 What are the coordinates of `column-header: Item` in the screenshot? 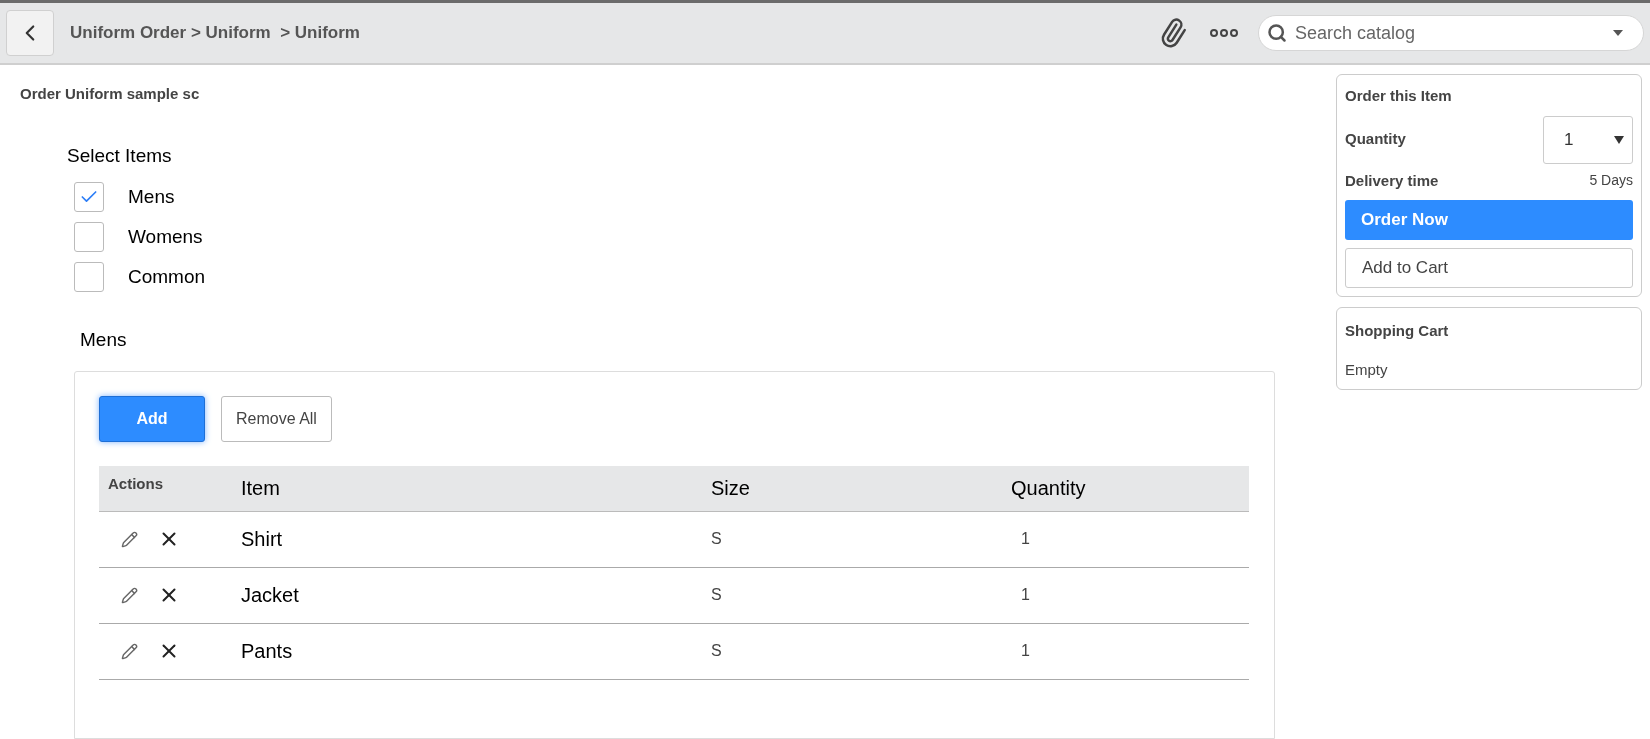 It's located at (261, 488).